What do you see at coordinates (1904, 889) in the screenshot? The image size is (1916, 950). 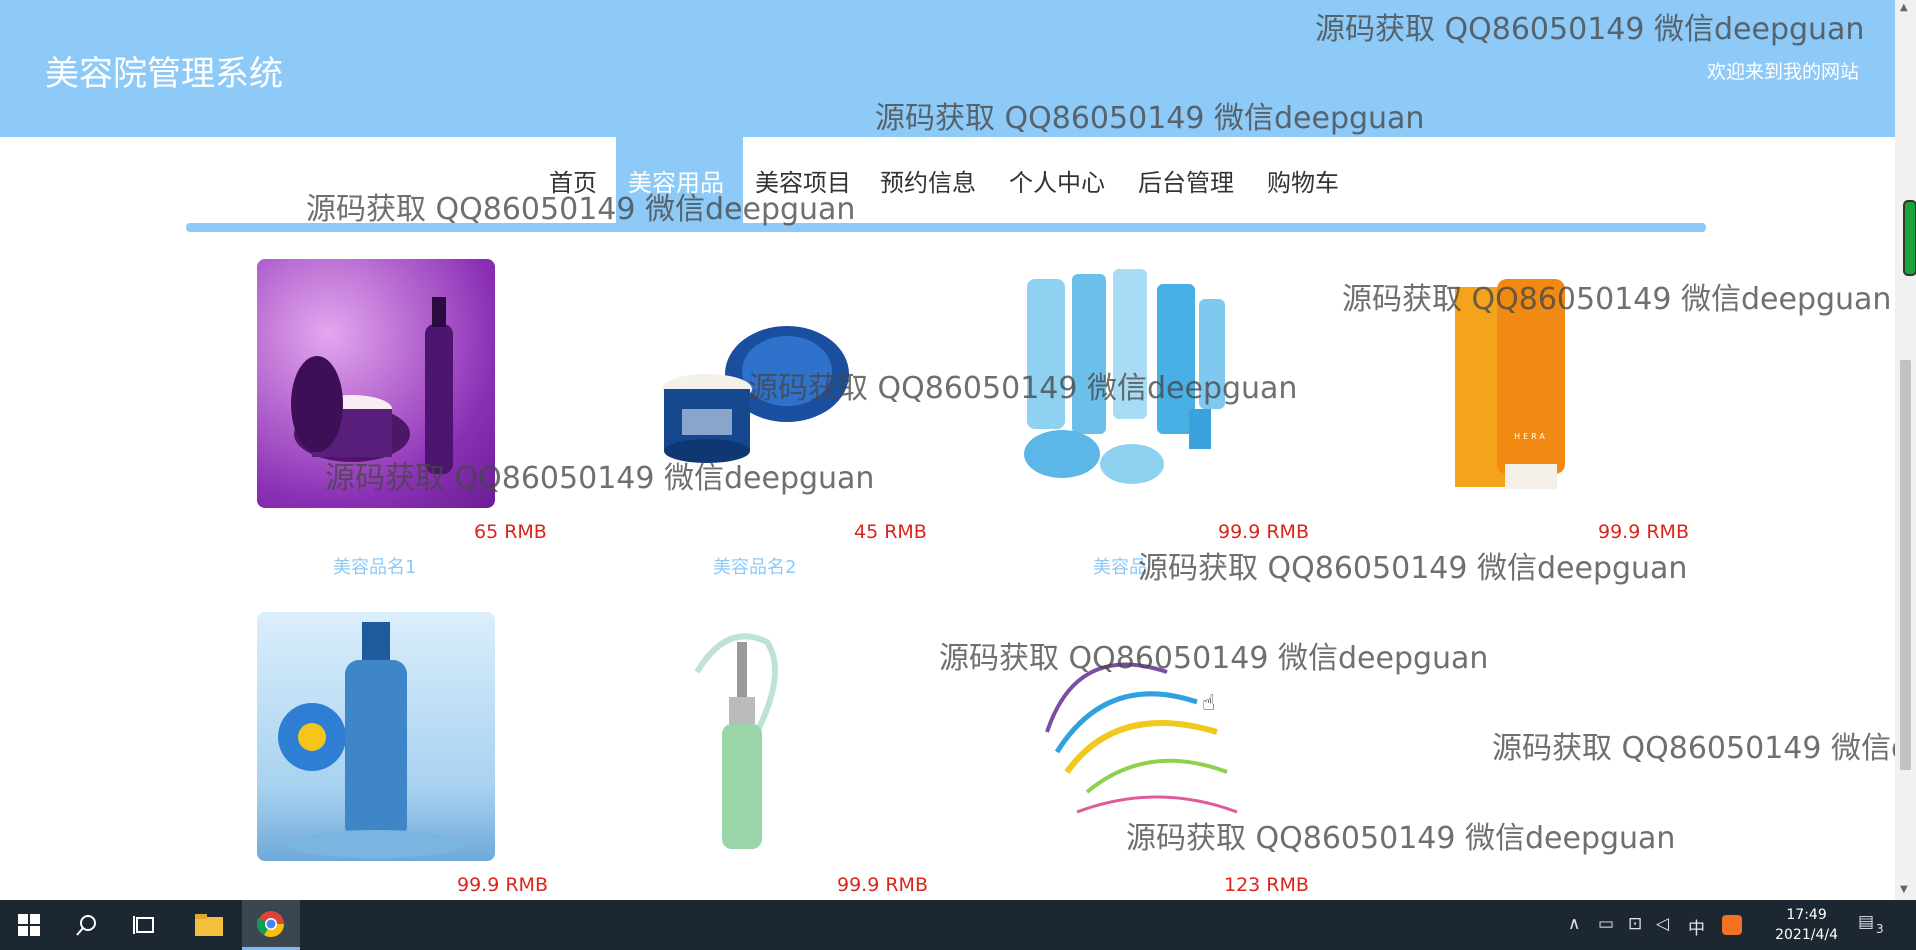 I see `scroll-down-icon: ▼` at bounding box center [1904, 889].